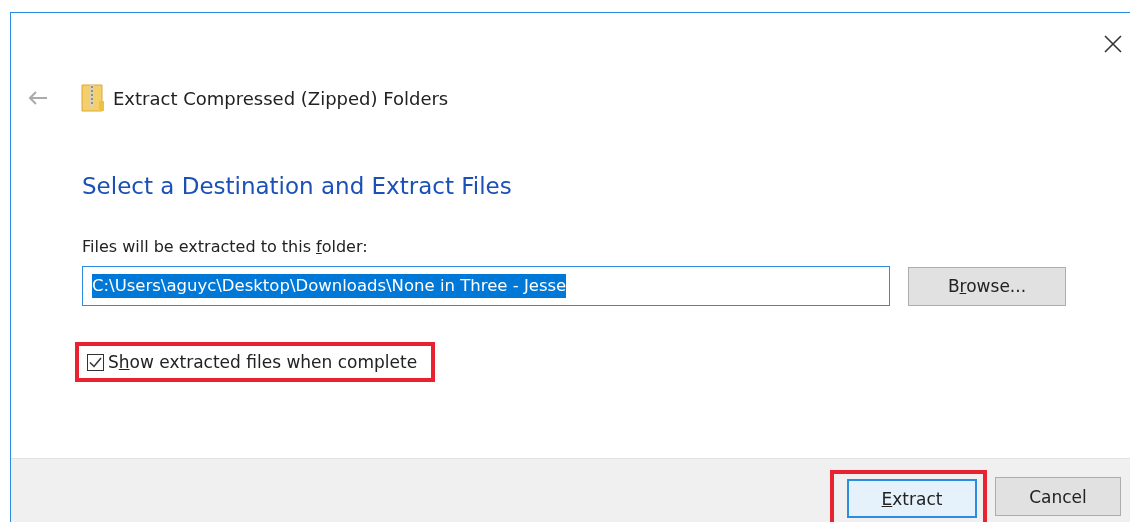 This screenshot has height=522, width=1130. What do you see at coordinates (486, 286) in the screenshot?
I see `destination-field: C:\Users\aguyc\Desktop\Downloads\None in Three - Jesse` at bounding box center [486, 286].